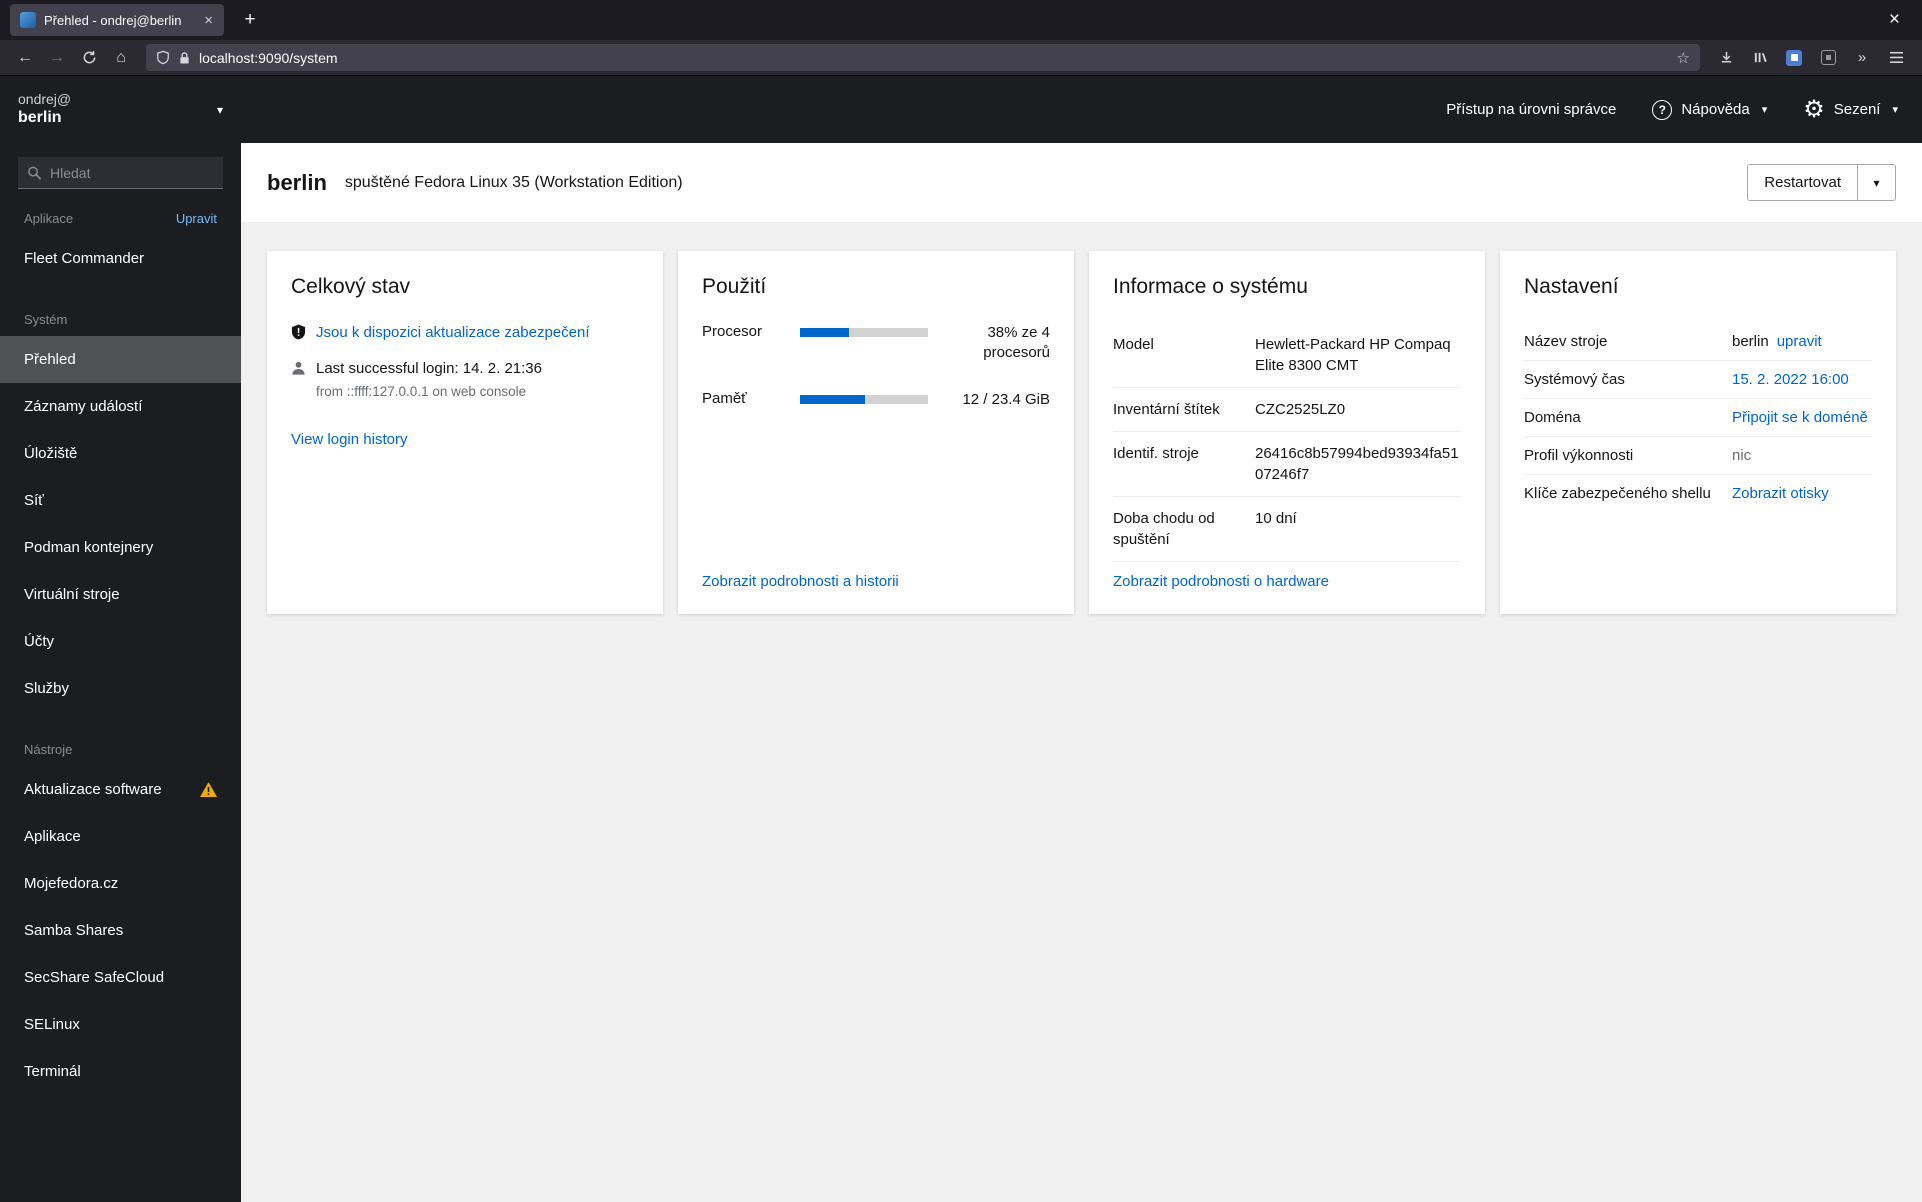  Describe the element at coordinates (49, 218) in the screenshot. I see `apps-section-label: Aplikace` at that location.